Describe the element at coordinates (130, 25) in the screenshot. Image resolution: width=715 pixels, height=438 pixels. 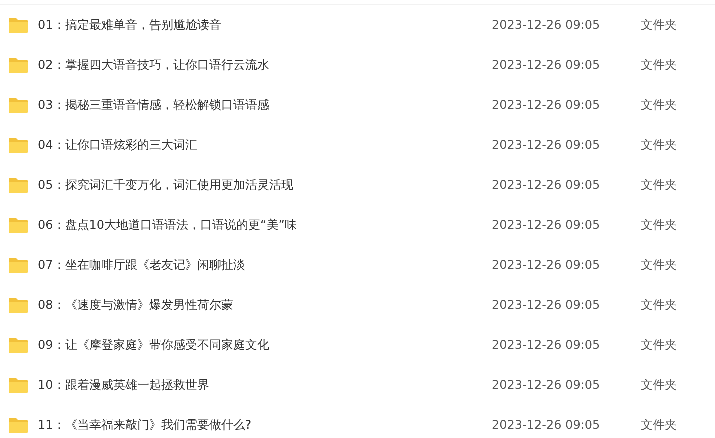
I see `file-name: 01：搞定最难单音，告别尴尬读音` at that location.